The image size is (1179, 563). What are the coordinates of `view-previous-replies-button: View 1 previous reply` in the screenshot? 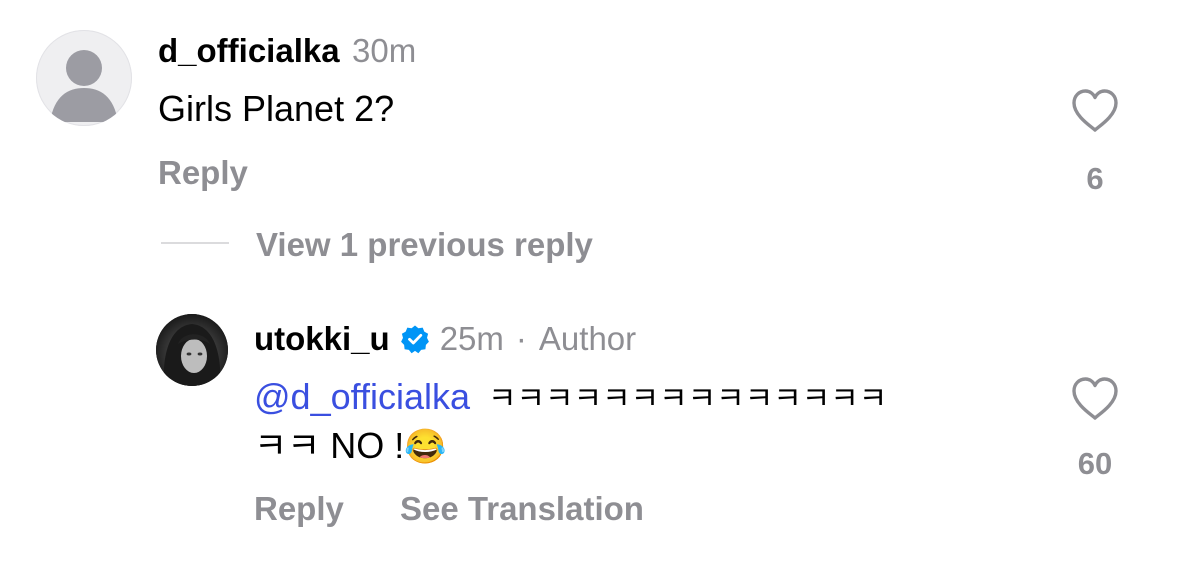 It's located at (424, 244).